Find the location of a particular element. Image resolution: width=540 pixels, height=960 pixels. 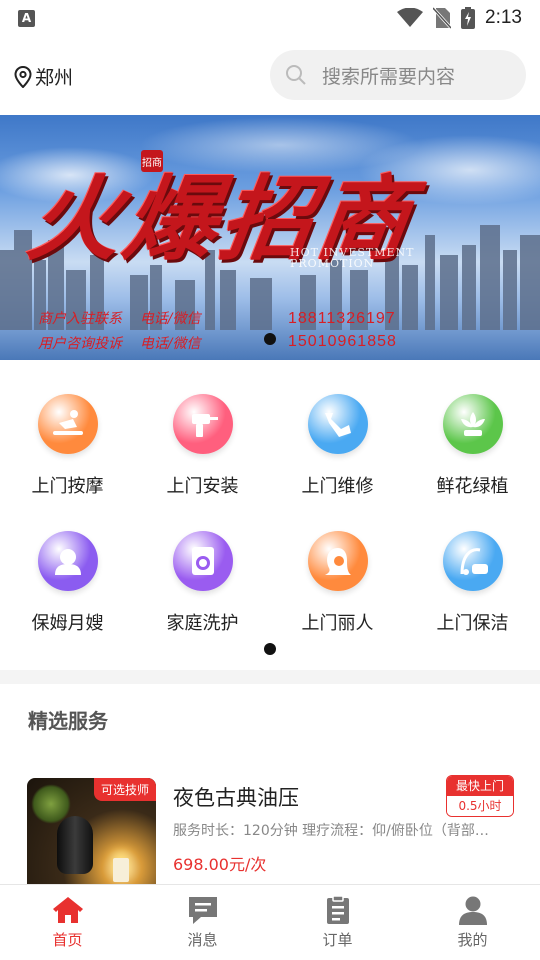

category-item: 家庭洗护 is located at coordinates (202, 585).